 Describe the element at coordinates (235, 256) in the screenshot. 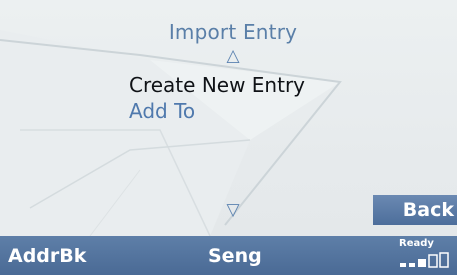

I see `seng-softkey: Seng` at that location.